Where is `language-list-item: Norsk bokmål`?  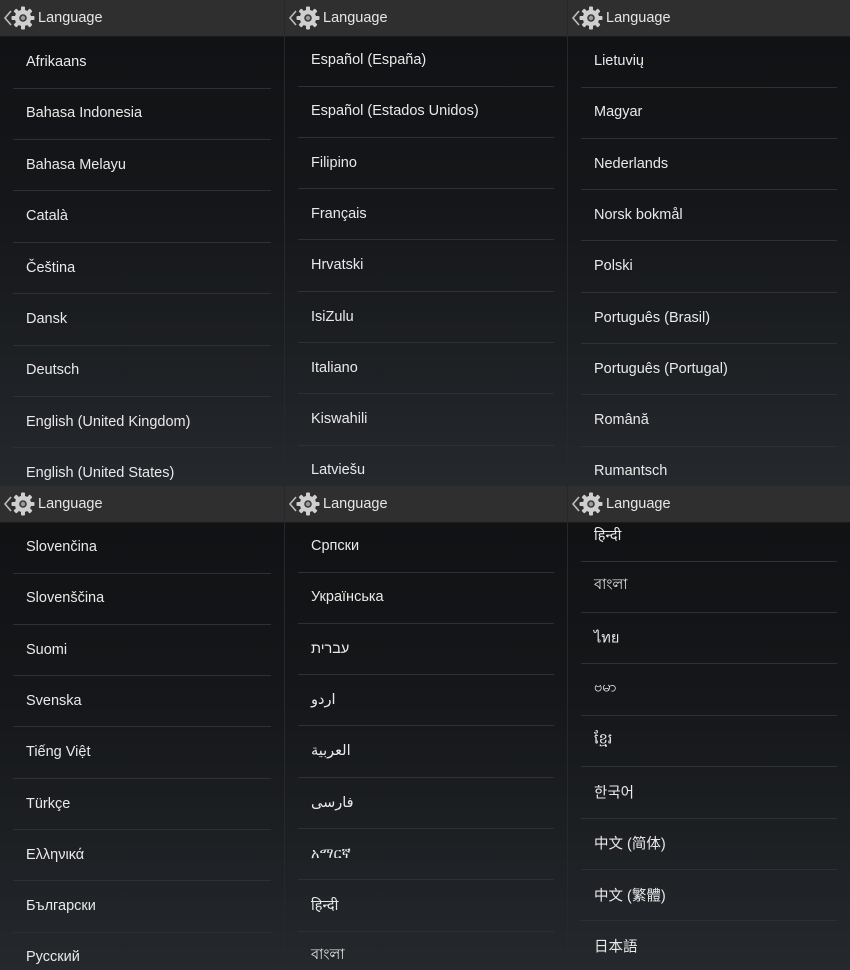
language-list-item: Norsk bokmål is located at coordinates (709, 215).